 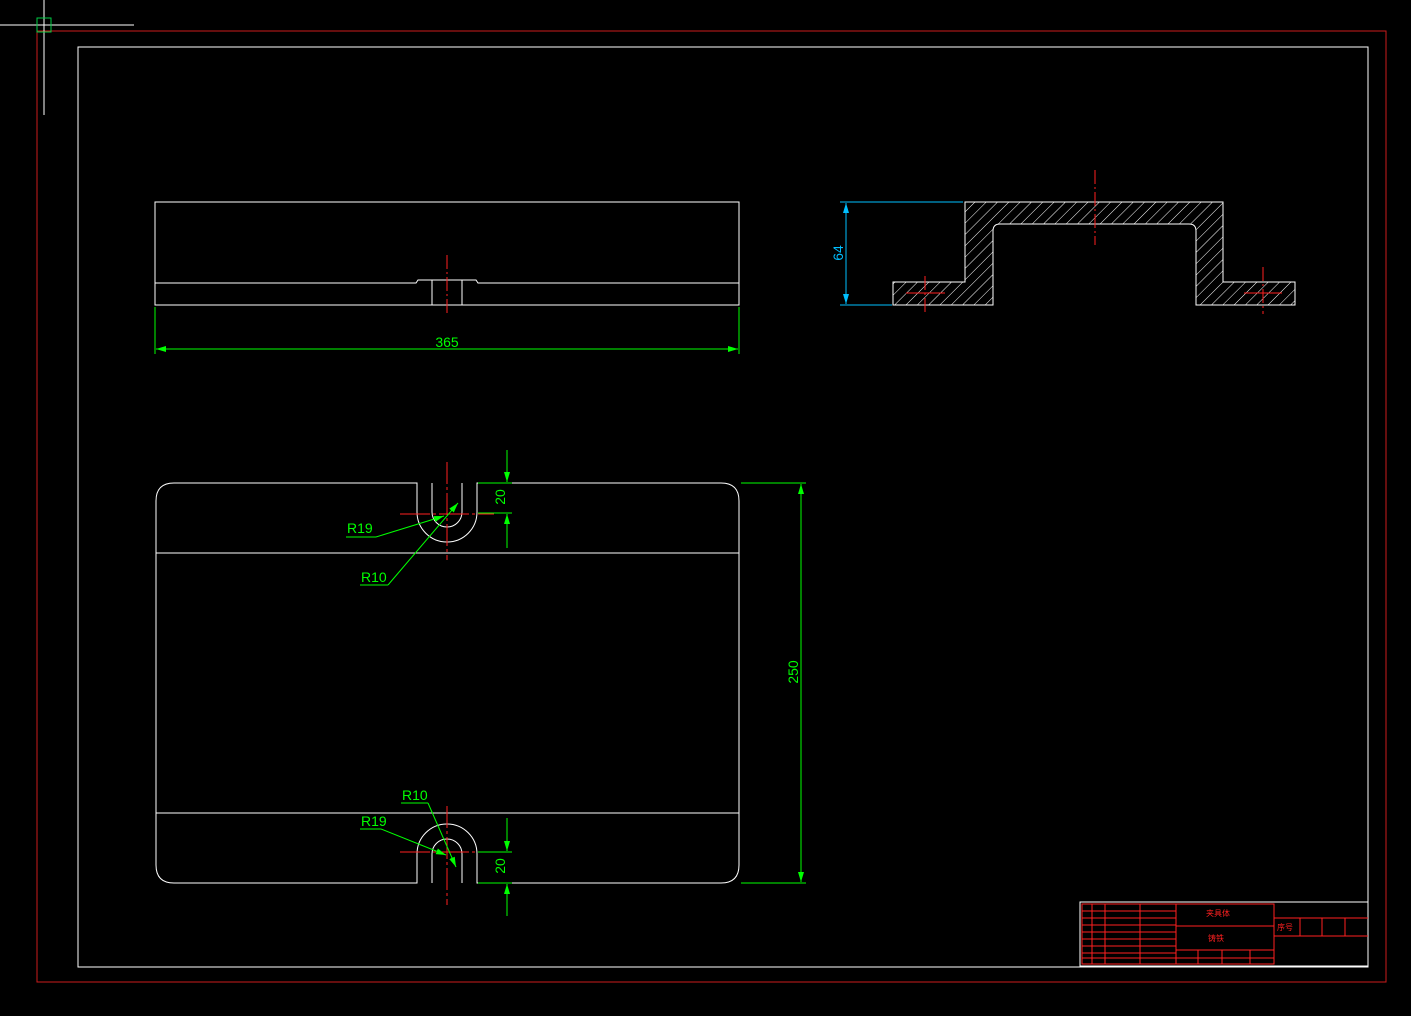 I want to click on material-text: 铸铁, so click(x=1216, y=938).